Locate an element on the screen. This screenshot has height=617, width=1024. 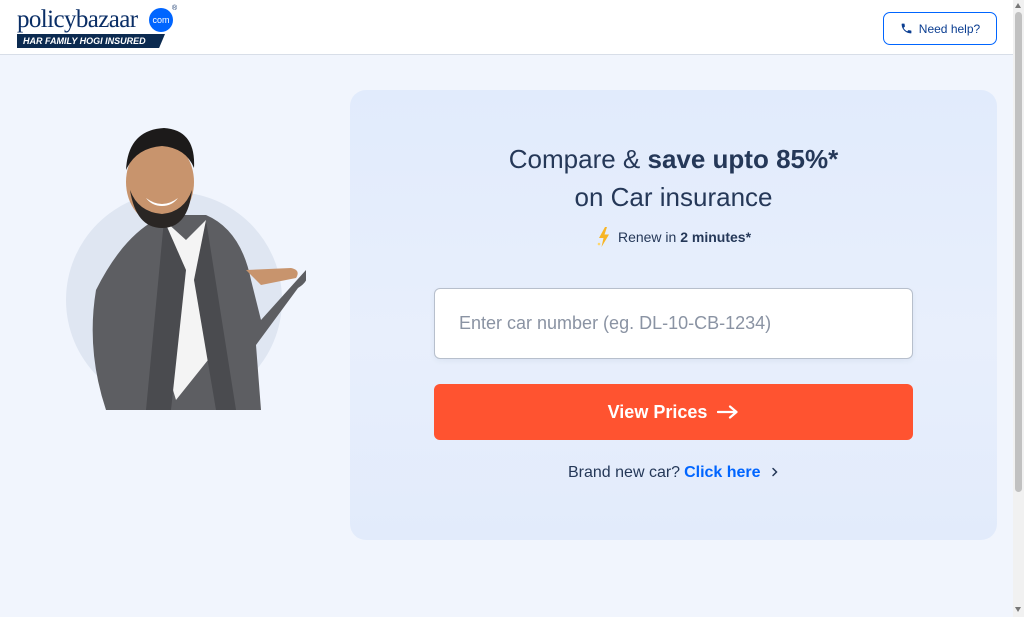
brand-new-car-row: Brand new car? Click here is located at coordinates (673, 473).